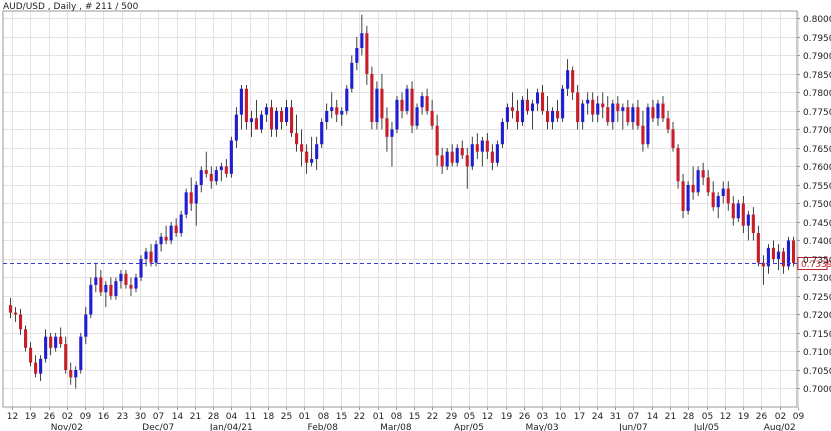 The width and height of the screenshot is (831, 431). I want to click on x-tick-label: 09, so click(799, 417).